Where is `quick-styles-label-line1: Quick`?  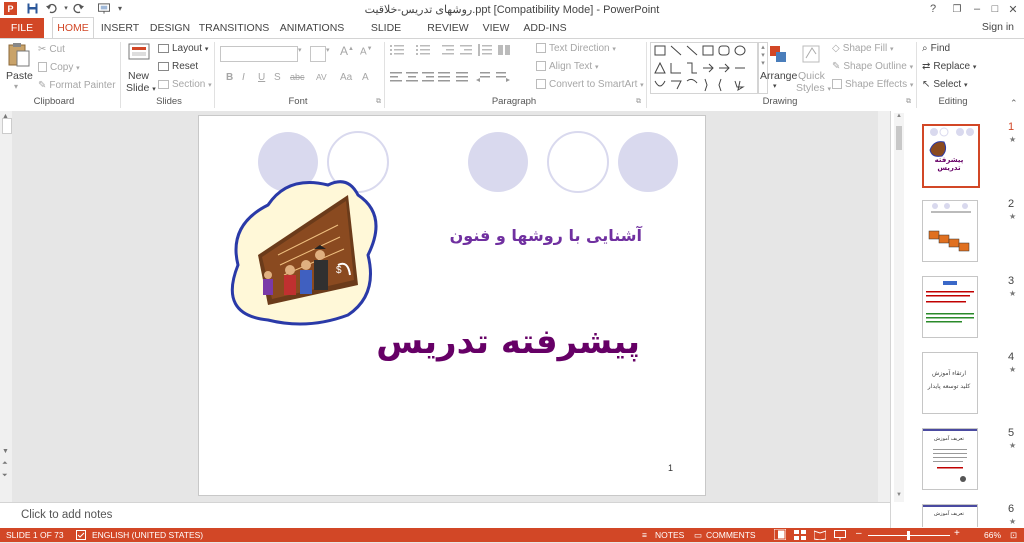 quick-styles-label-line1: Quick is located at coordinates (811, 76).